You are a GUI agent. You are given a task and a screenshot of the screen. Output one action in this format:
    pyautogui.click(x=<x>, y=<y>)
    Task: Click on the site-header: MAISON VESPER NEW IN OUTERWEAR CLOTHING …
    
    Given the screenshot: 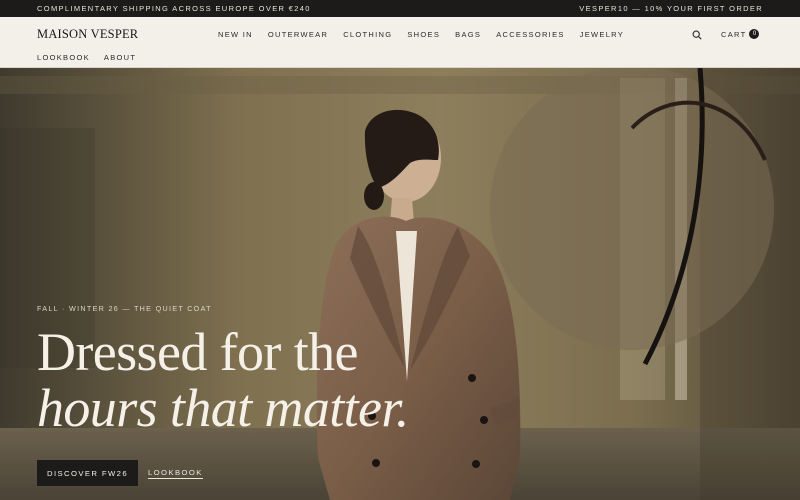 What is the action you would take?
    pyautogui.click(x=400, y=42)
    